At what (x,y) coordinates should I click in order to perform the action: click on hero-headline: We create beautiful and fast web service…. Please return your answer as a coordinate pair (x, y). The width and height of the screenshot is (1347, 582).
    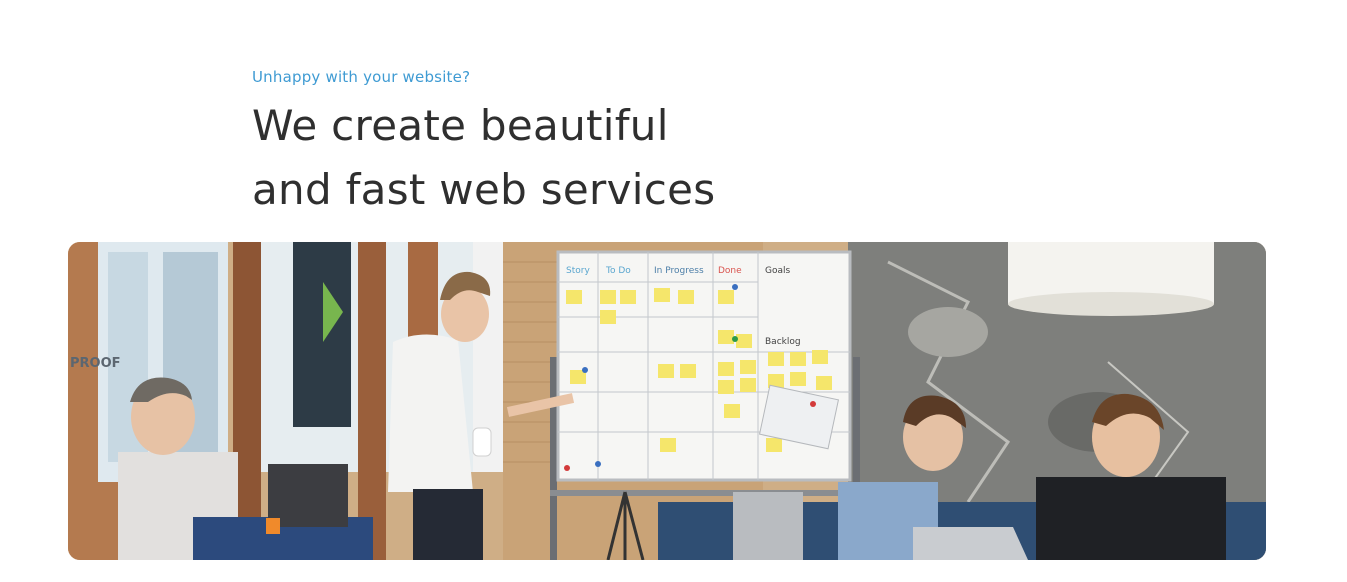
    Looking at the image, I should click on (652, 158).